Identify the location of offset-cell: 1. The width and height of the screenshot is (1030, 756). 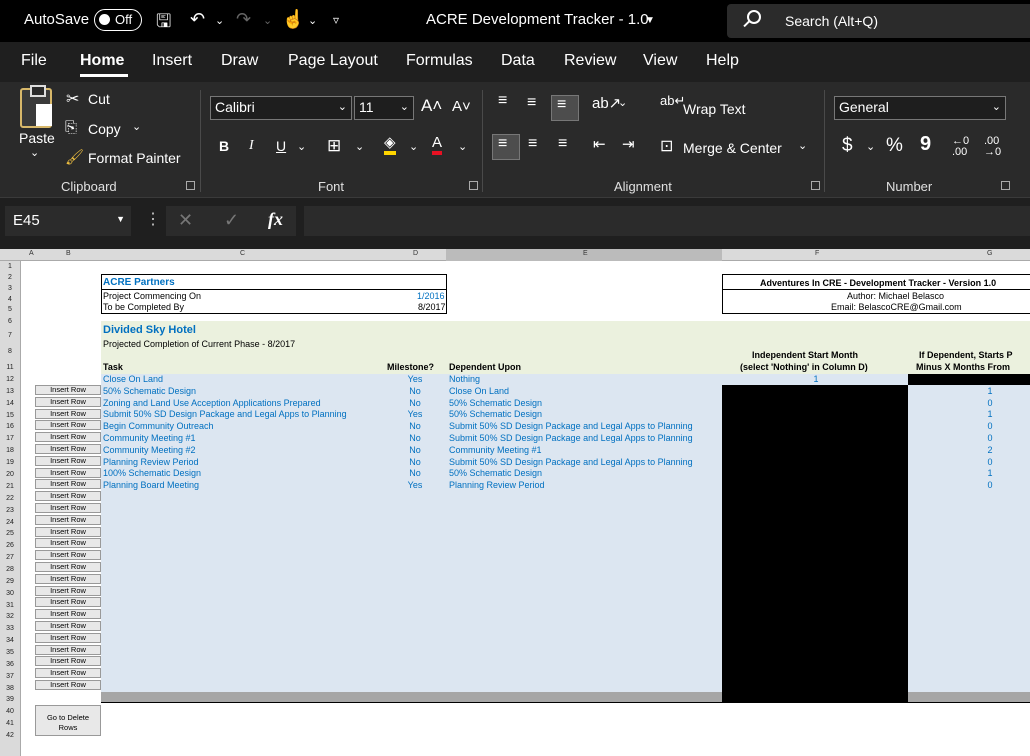
(990, 391).